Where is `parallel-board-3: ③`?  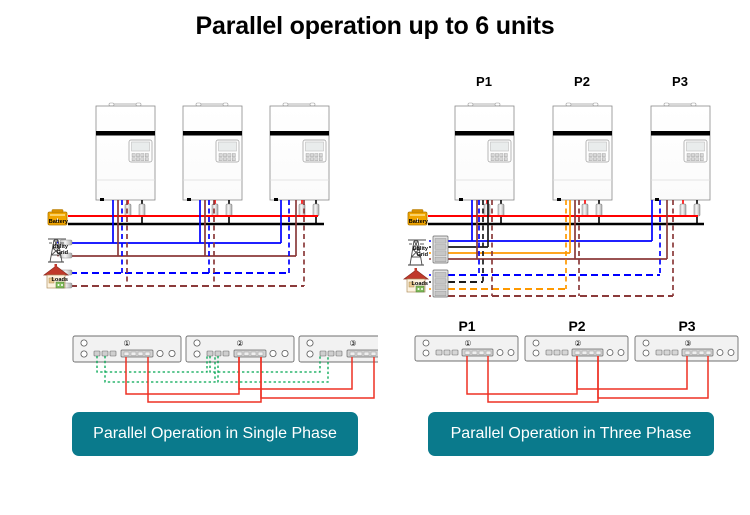
parallel-board-3: ③ is located at coordinates (338, 349).